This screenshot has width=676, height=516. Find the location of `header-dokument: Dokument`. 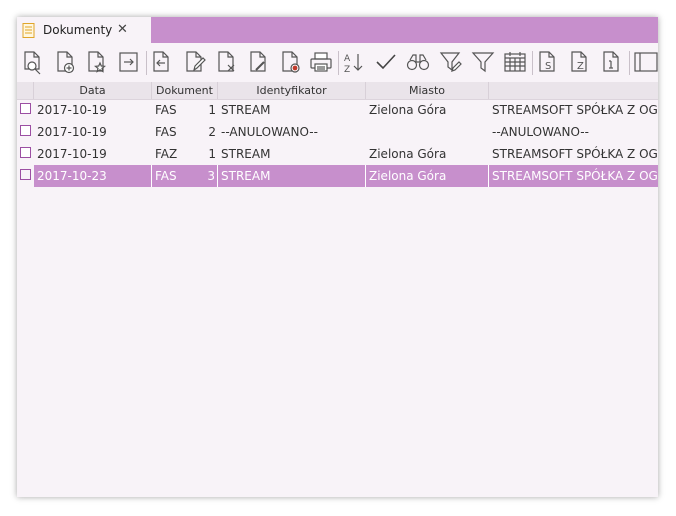

header-dokument: Dokument is located at coordinates (185, 90).